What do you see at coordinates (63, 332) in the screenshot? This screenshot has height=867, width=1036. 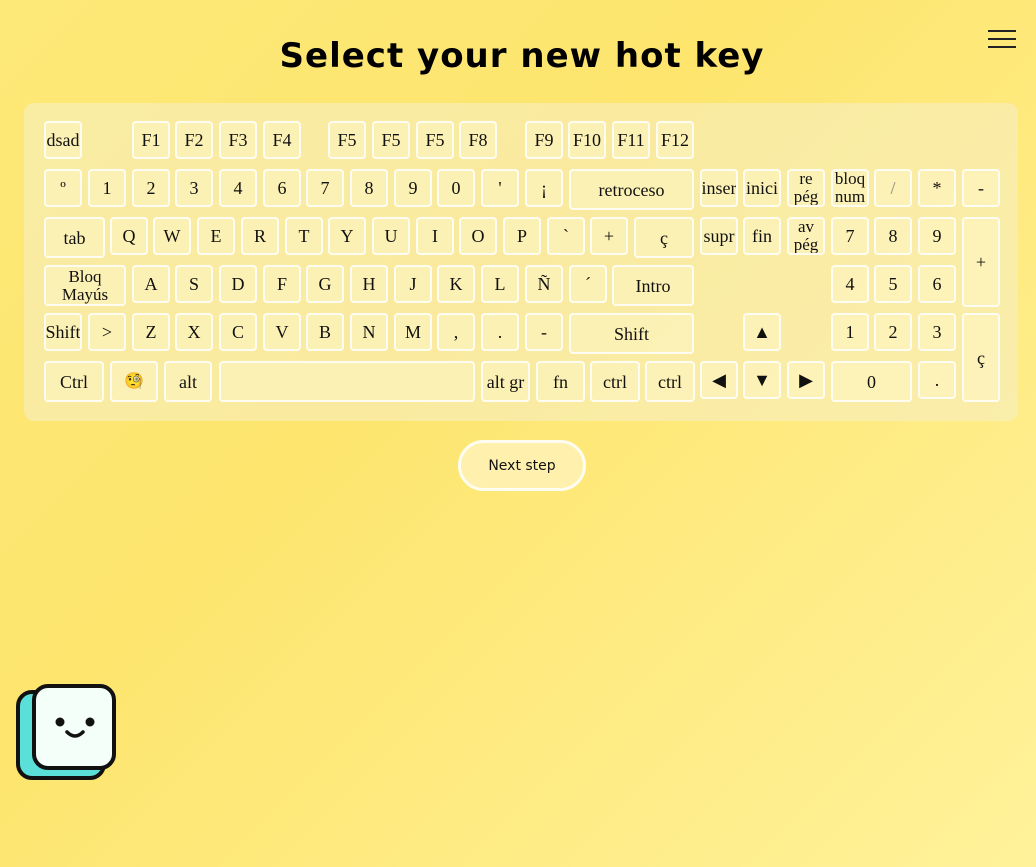 I see `key-row_z-0: Shift` at bounding box center [63, 332].